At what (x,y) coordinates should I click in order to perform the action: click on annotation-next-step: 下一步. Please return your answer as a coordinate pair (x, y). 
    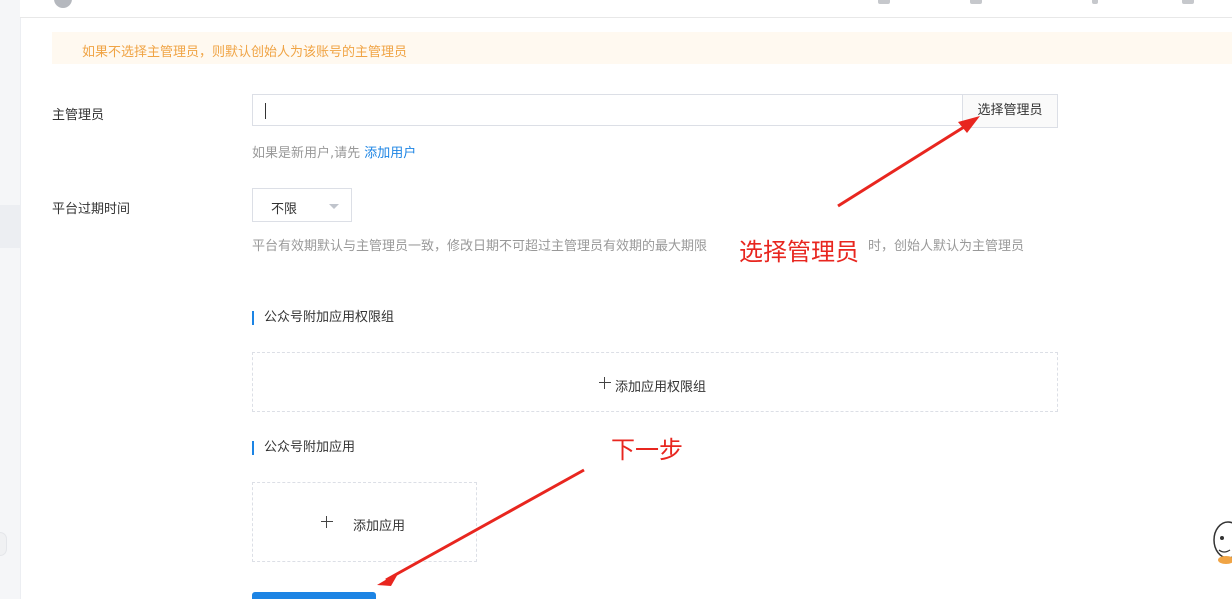
    Looking at the image, I should click on (647, 450).